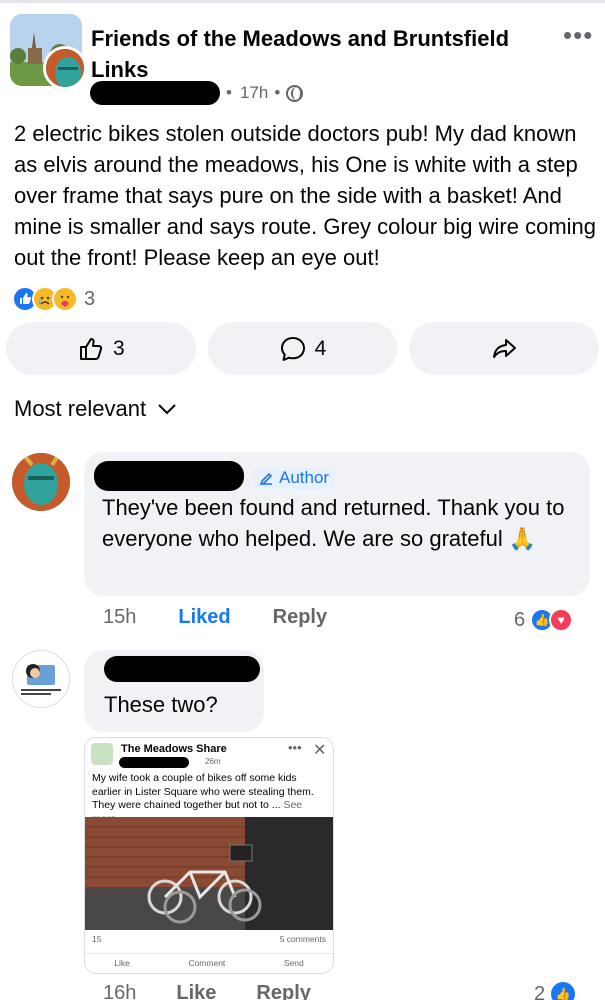  What do you see at coordinates (293, 963) in the screenshot?
I see `shared-send-label: Send` at bounding box center [293, 963].